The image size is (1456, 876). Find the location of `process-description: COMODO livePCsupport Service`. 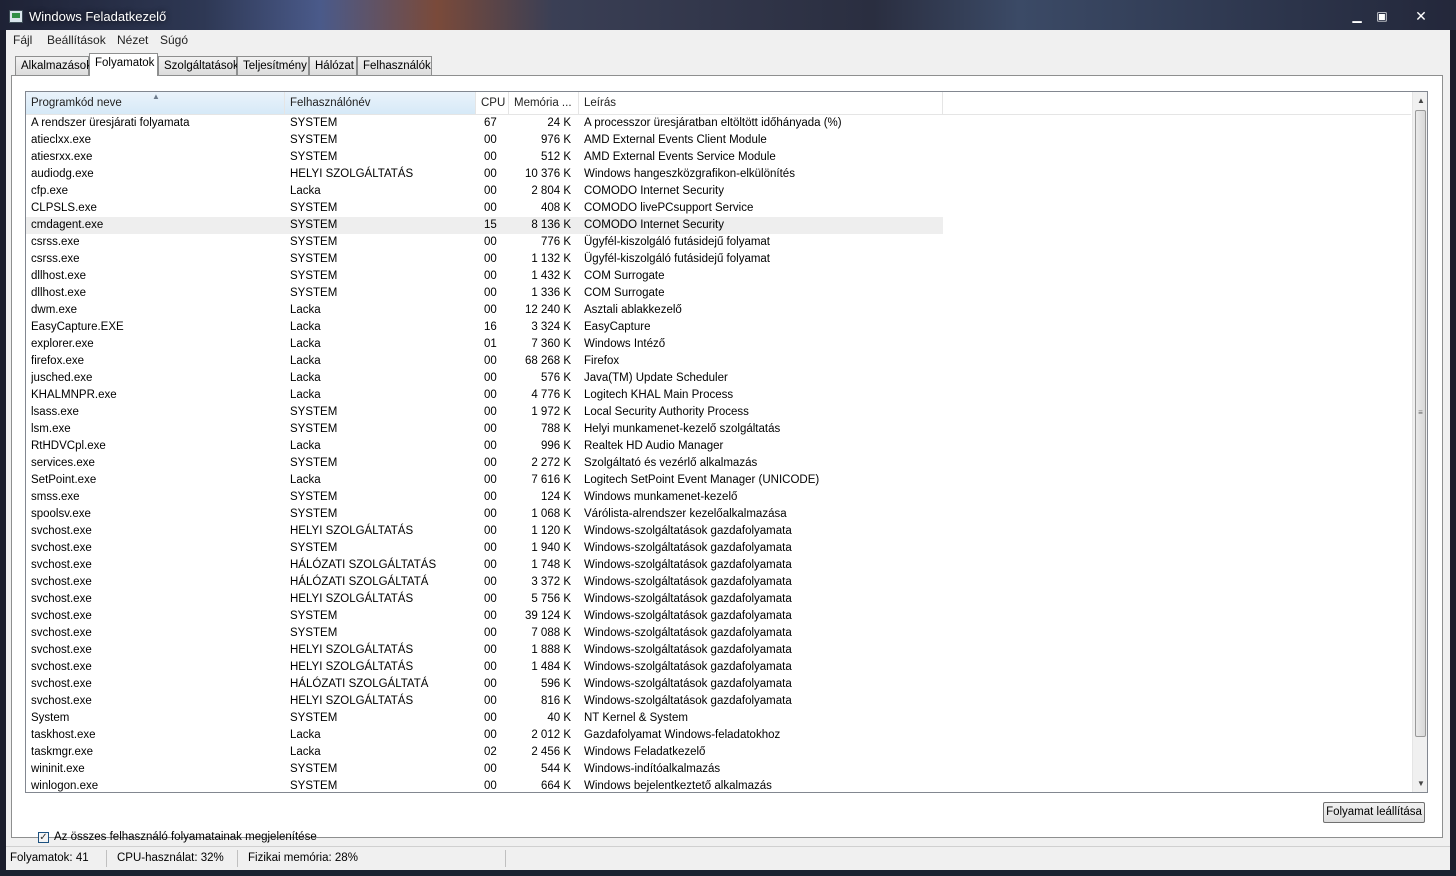

process-description: COMODO livePCsupport Service is located at coordinates (669, 208).